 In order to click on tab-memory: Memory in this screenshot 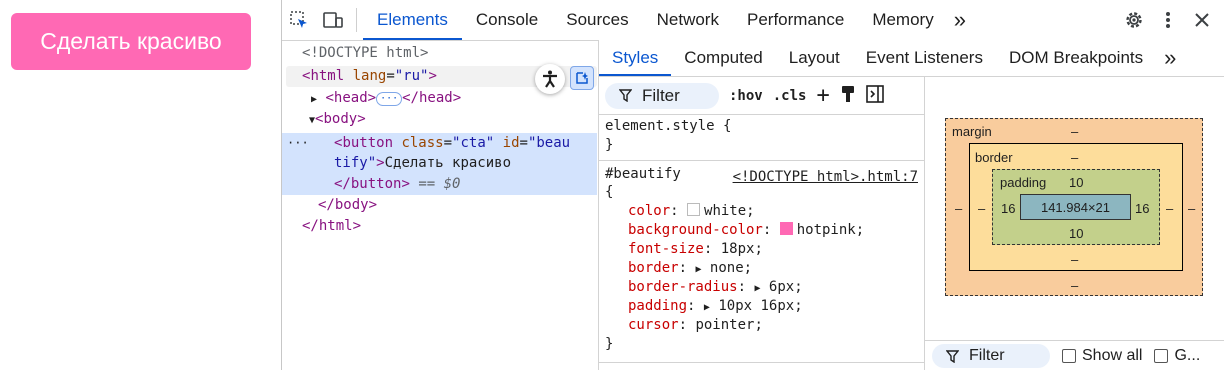, I will do `click(902, 20)`.